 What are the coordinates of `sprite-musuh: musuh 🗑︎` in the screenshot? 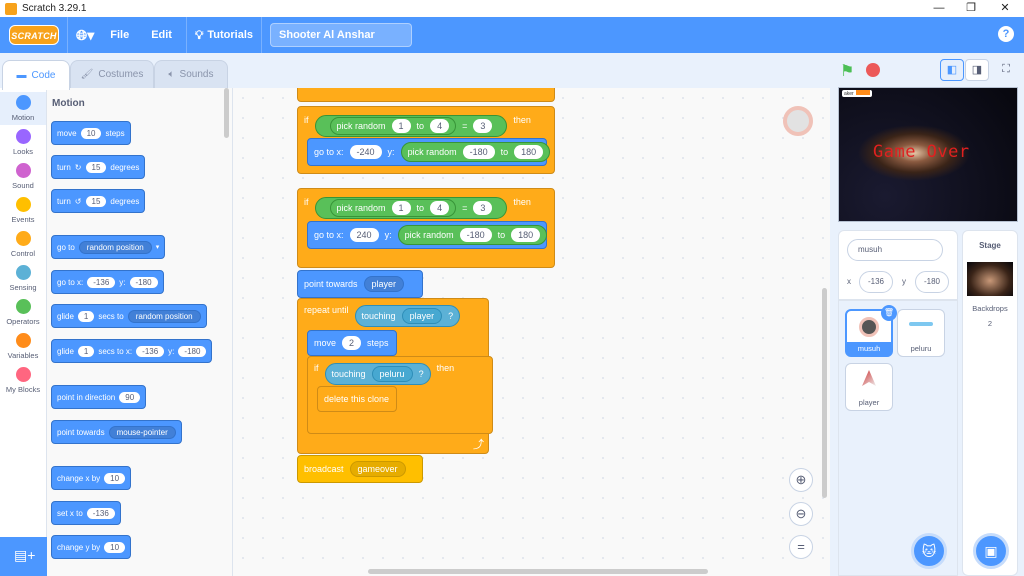 It's located at (871, 331).